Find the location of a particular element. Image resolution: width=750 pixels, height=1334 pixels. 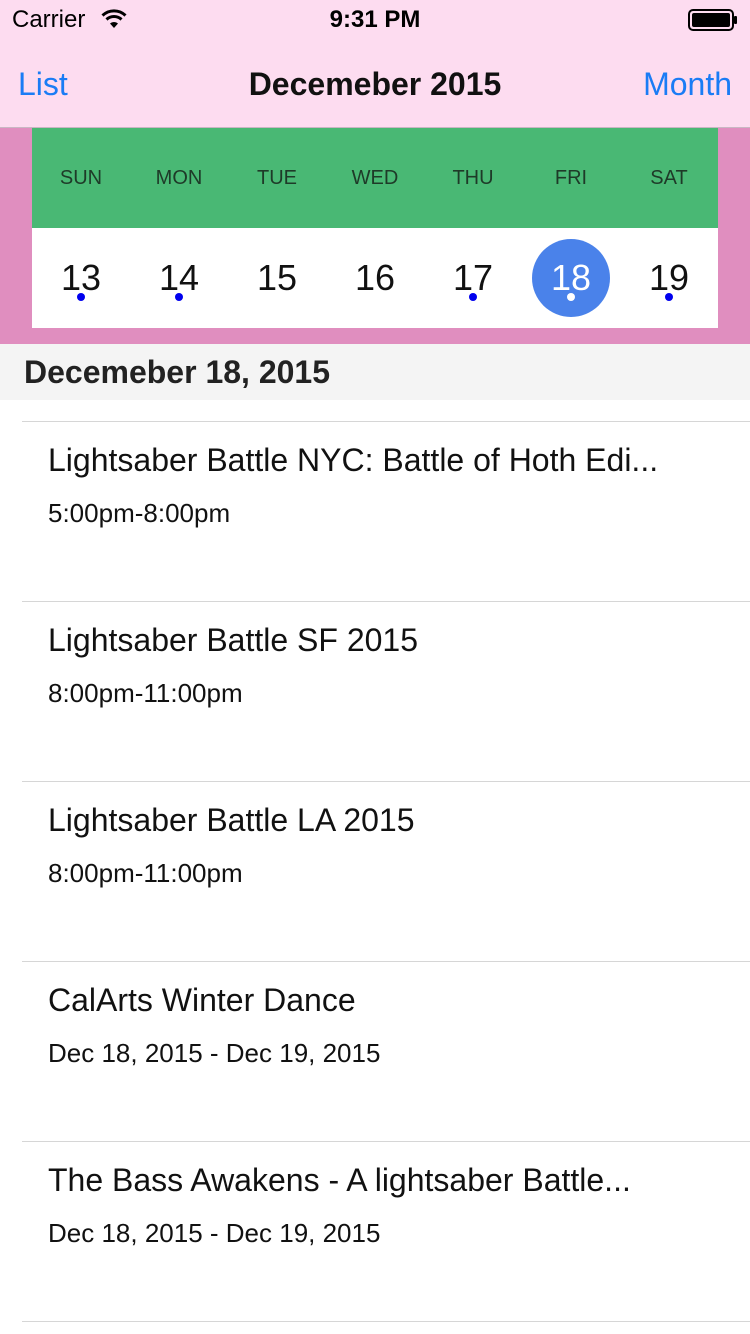

page-title: Decemeber 2015 is located at coordinates (375, 84).